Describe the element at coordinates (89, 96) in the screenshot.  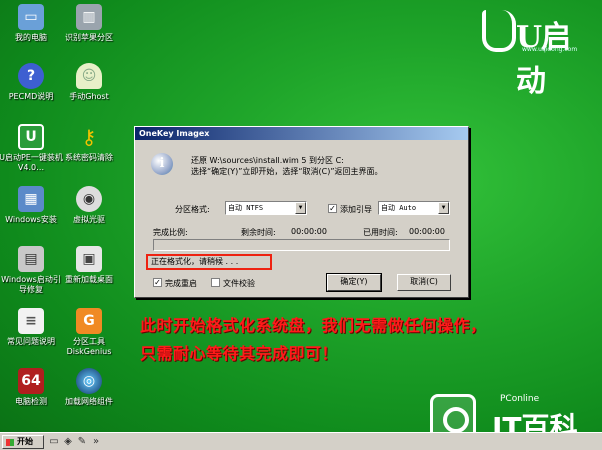
I see `desktop-icon-label: 手动Ghost` at that location.